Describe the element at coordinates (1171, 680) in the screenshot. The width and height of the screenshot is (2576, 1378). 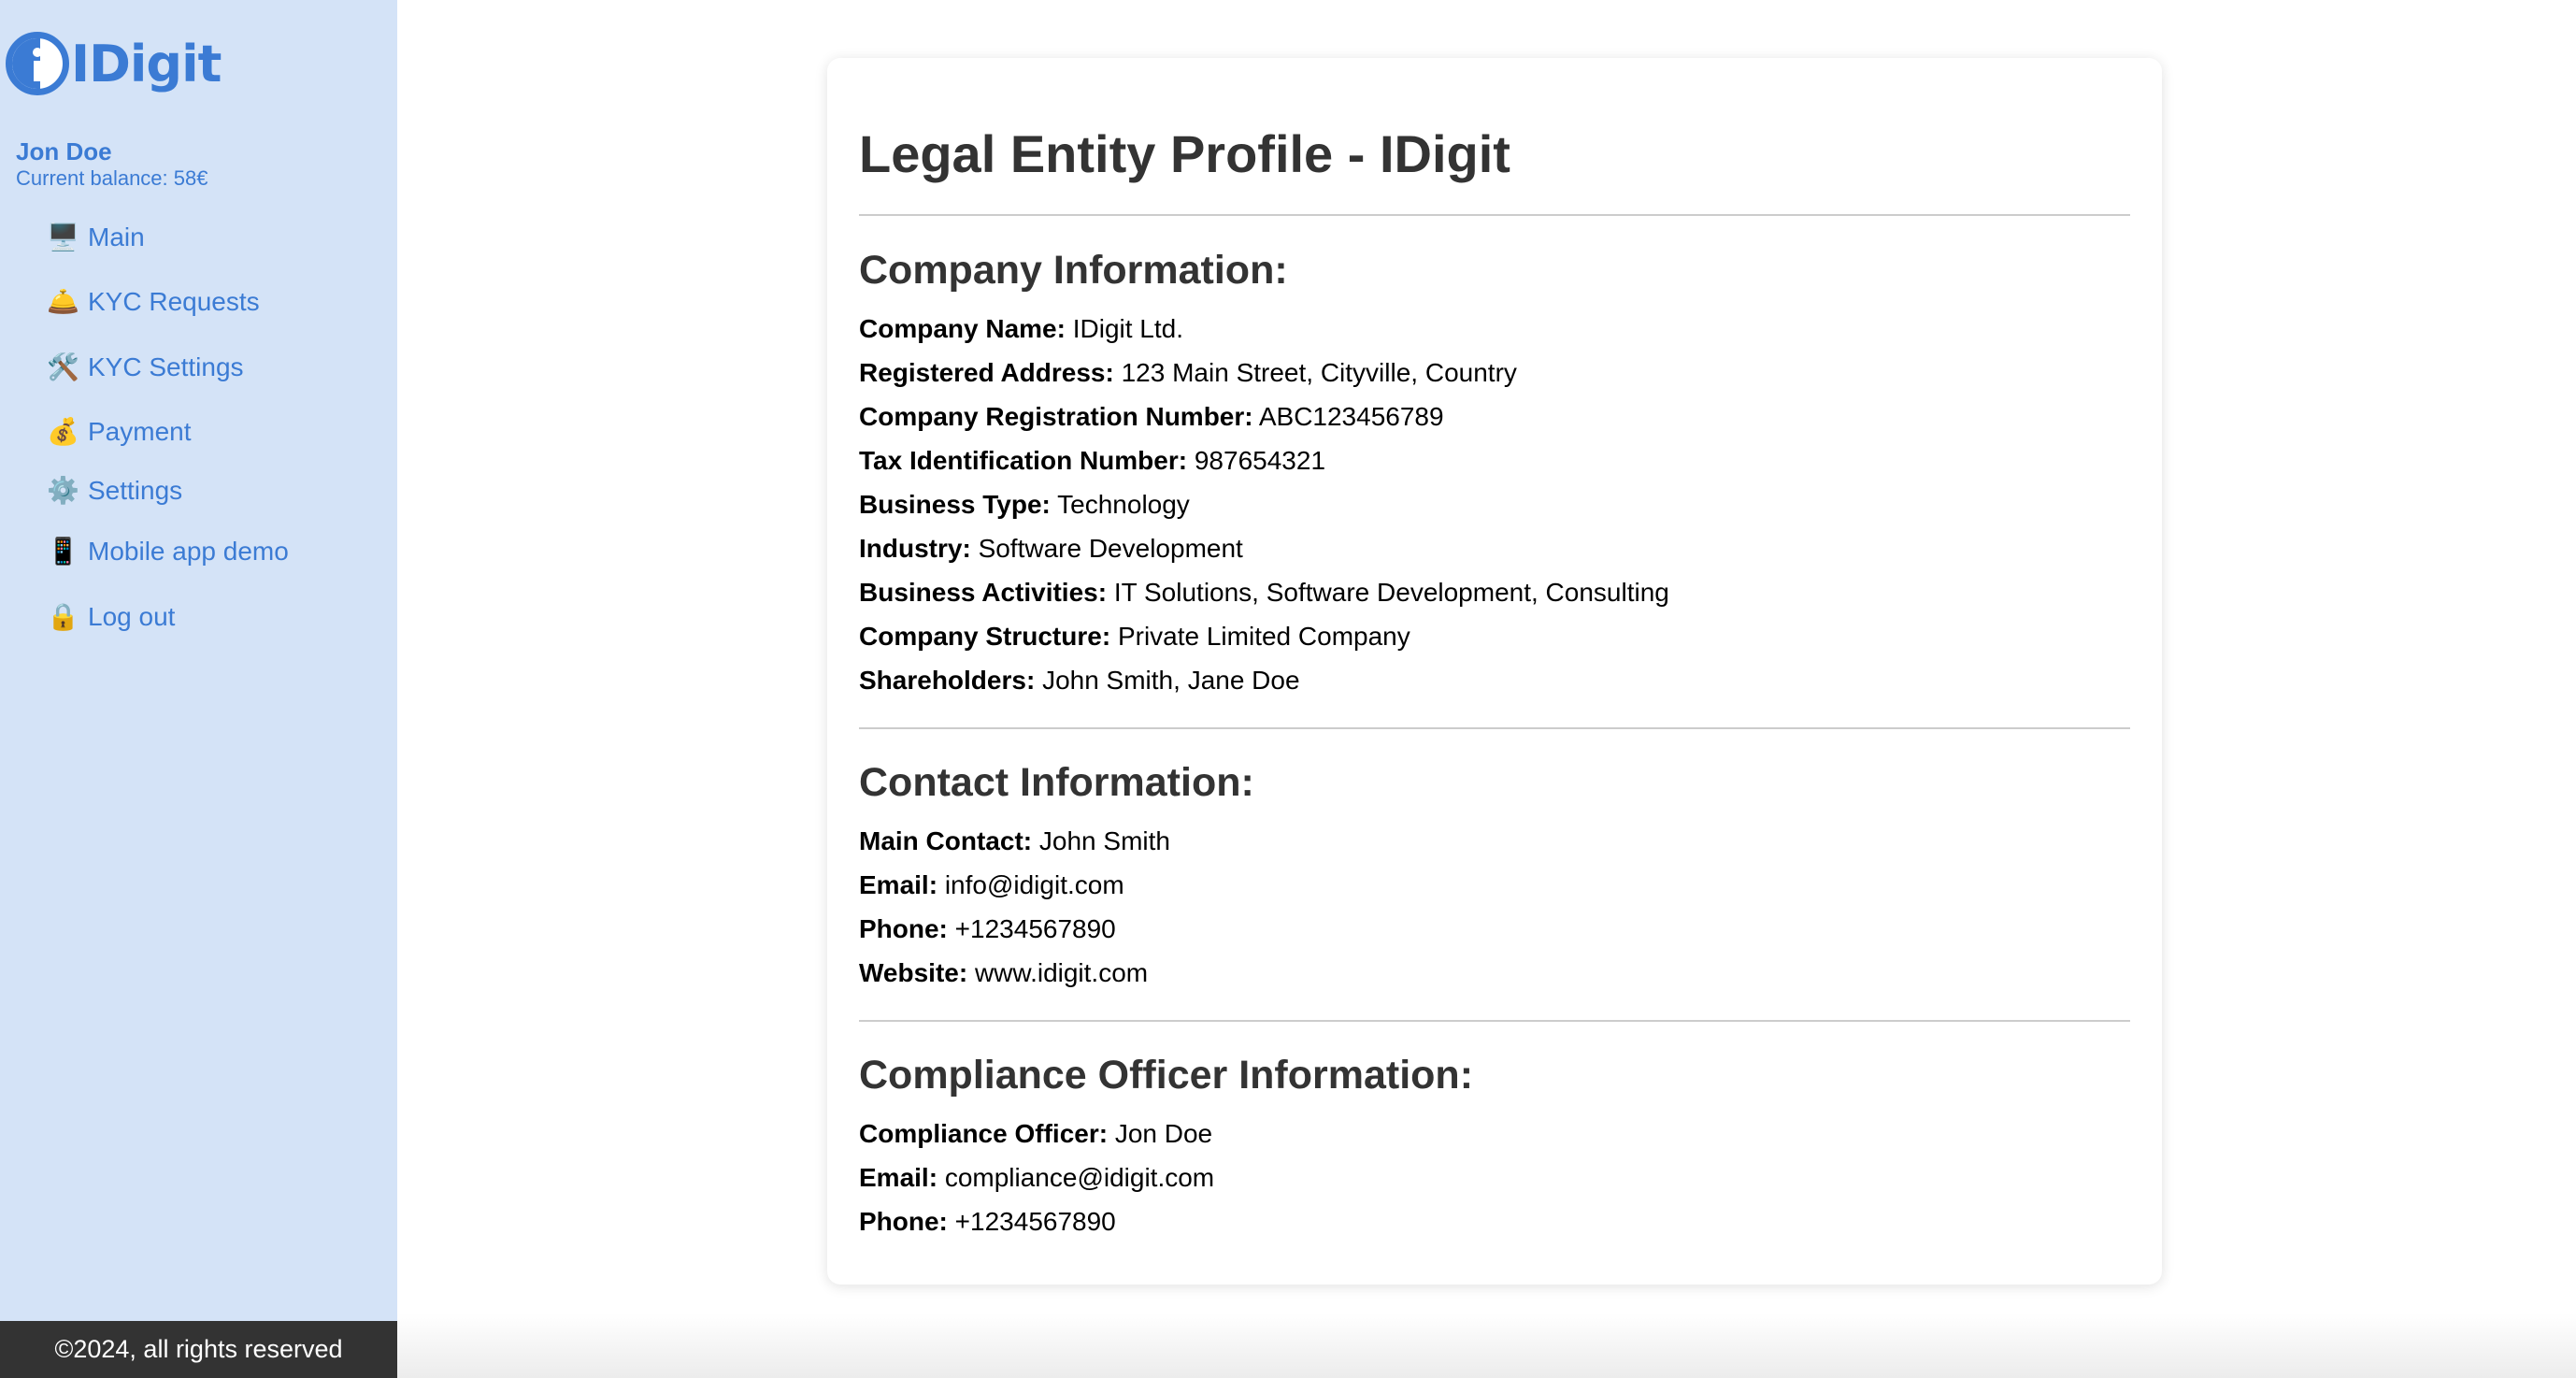
I see `field-value: John Smith, Jane Doe` at that location.